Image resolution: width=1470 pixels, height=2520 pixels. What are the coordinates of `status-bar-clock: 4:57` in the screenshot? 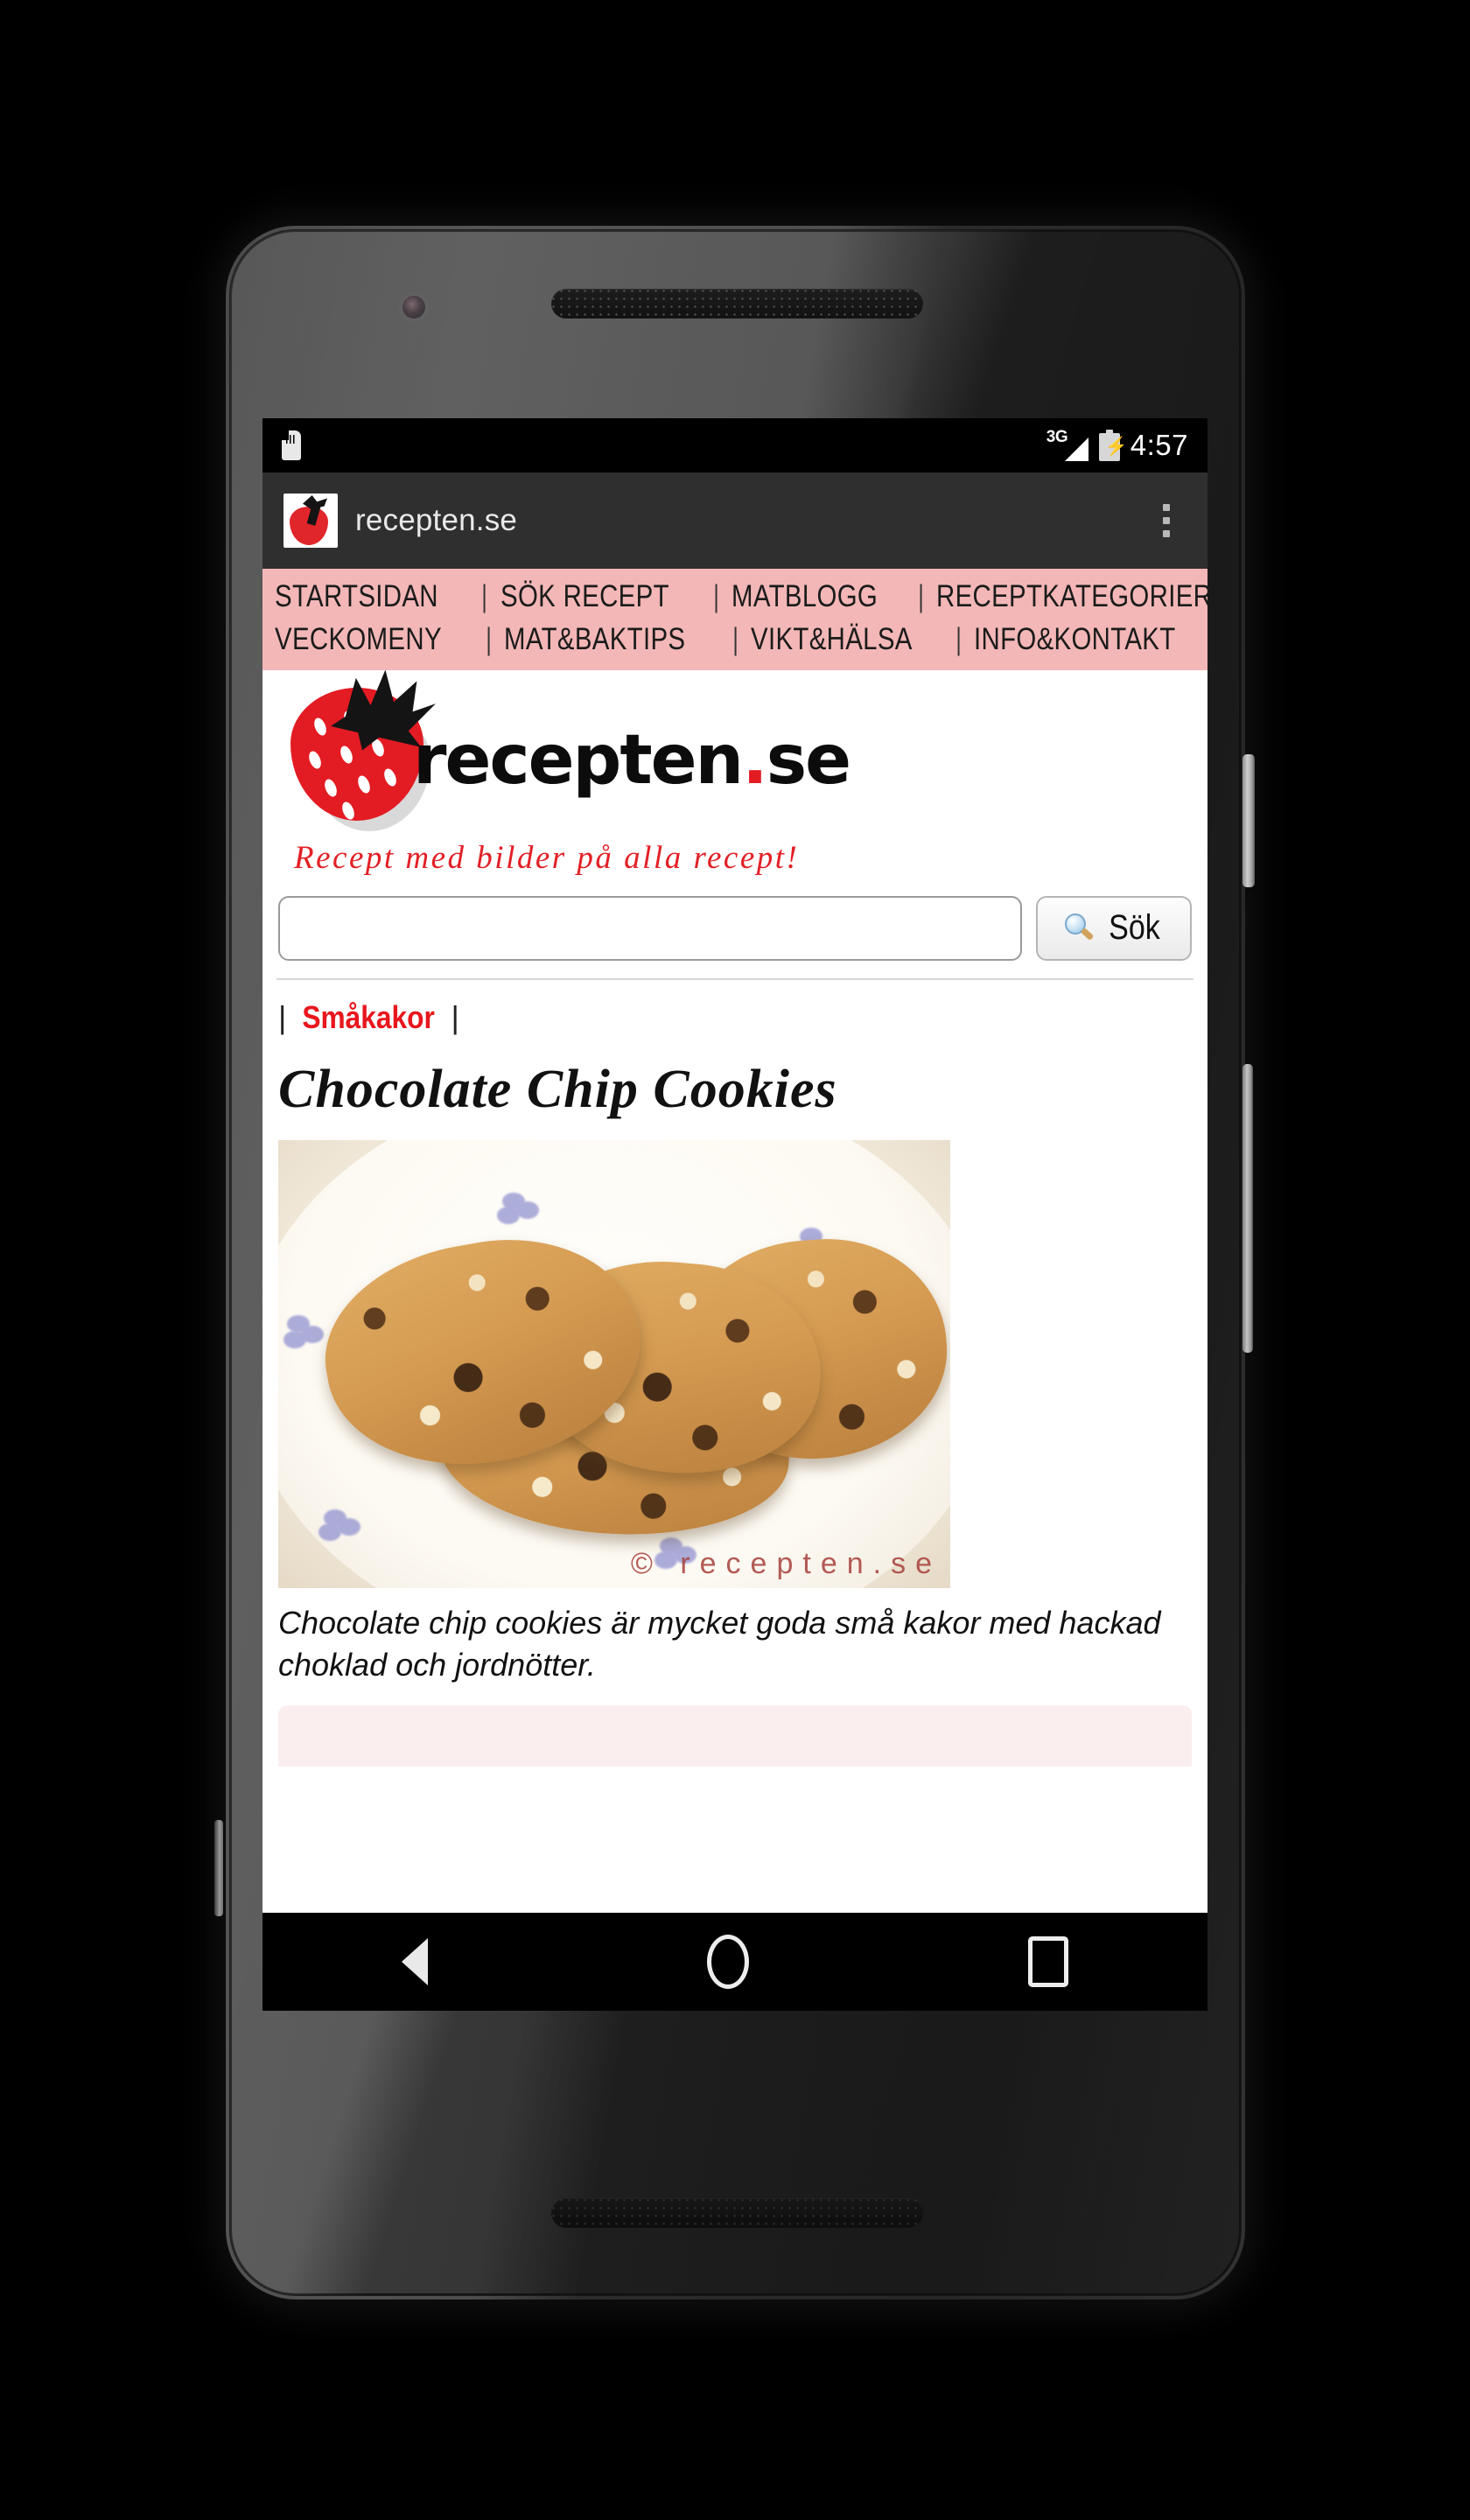 It's located at (1159, 445).